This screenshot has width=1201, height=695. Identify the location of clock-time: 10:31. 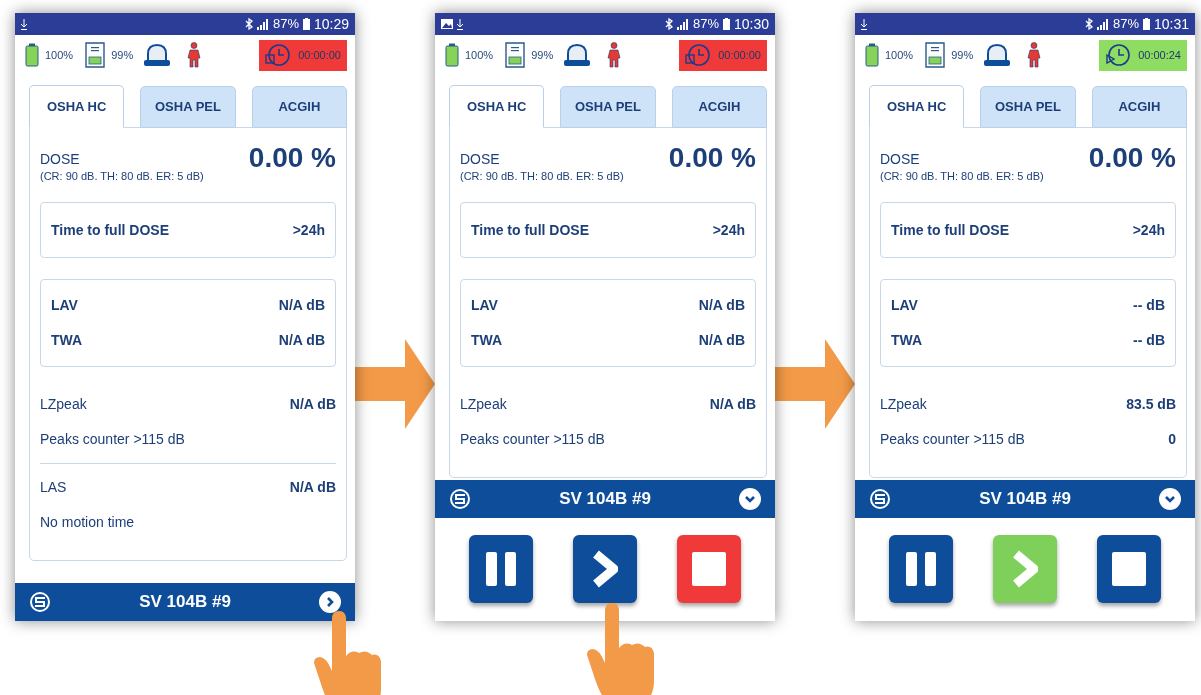
(1171, 24).